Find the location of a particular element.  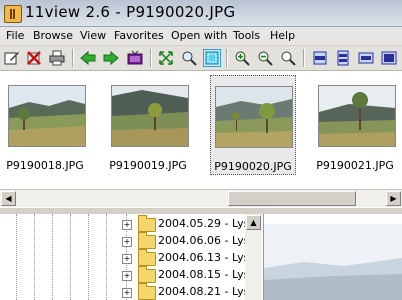

tree-node-label: 2004.06.13 - Lysa is located at coordinates (207, 257).